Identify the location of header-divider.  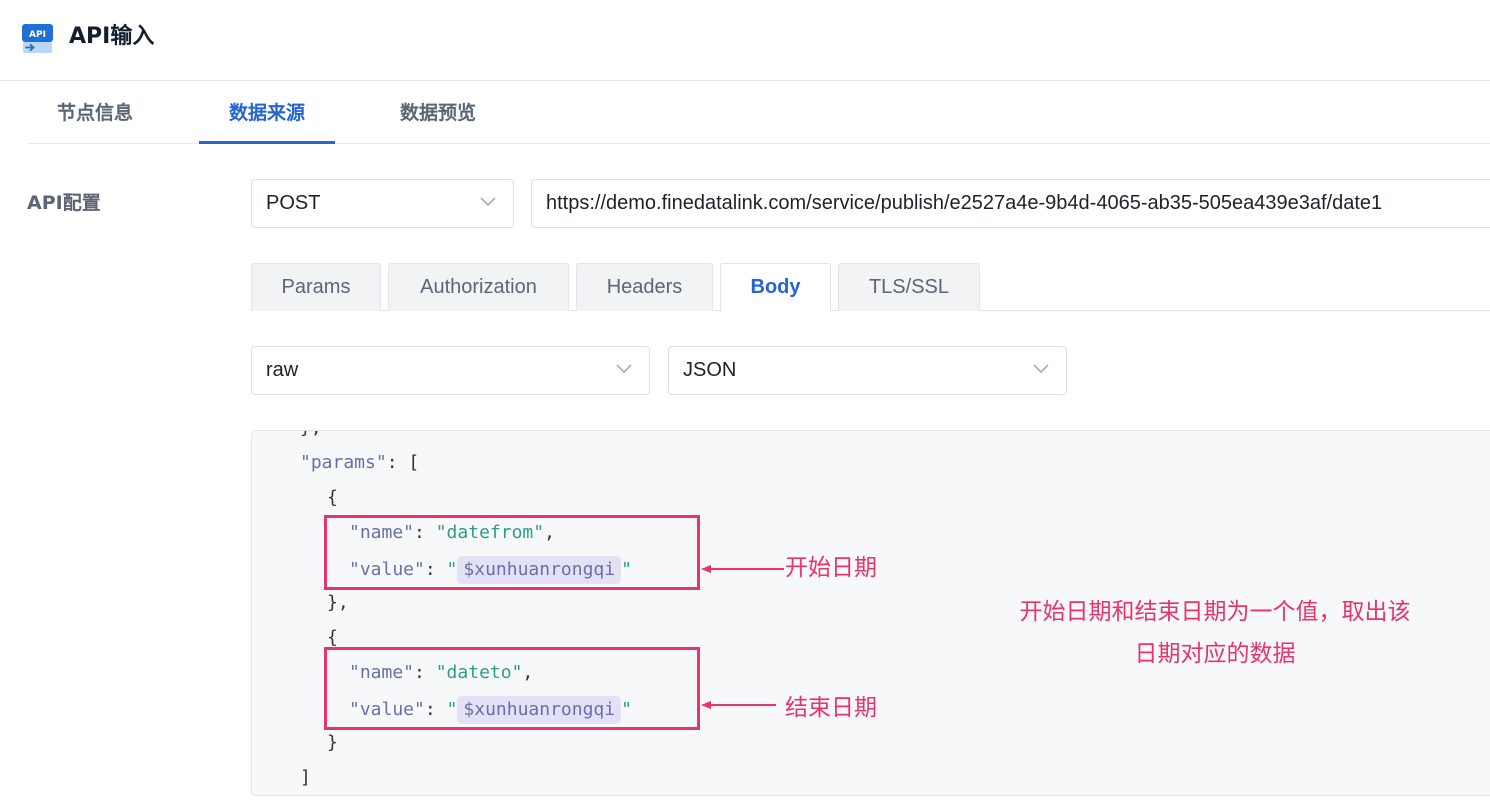
(745, 80).